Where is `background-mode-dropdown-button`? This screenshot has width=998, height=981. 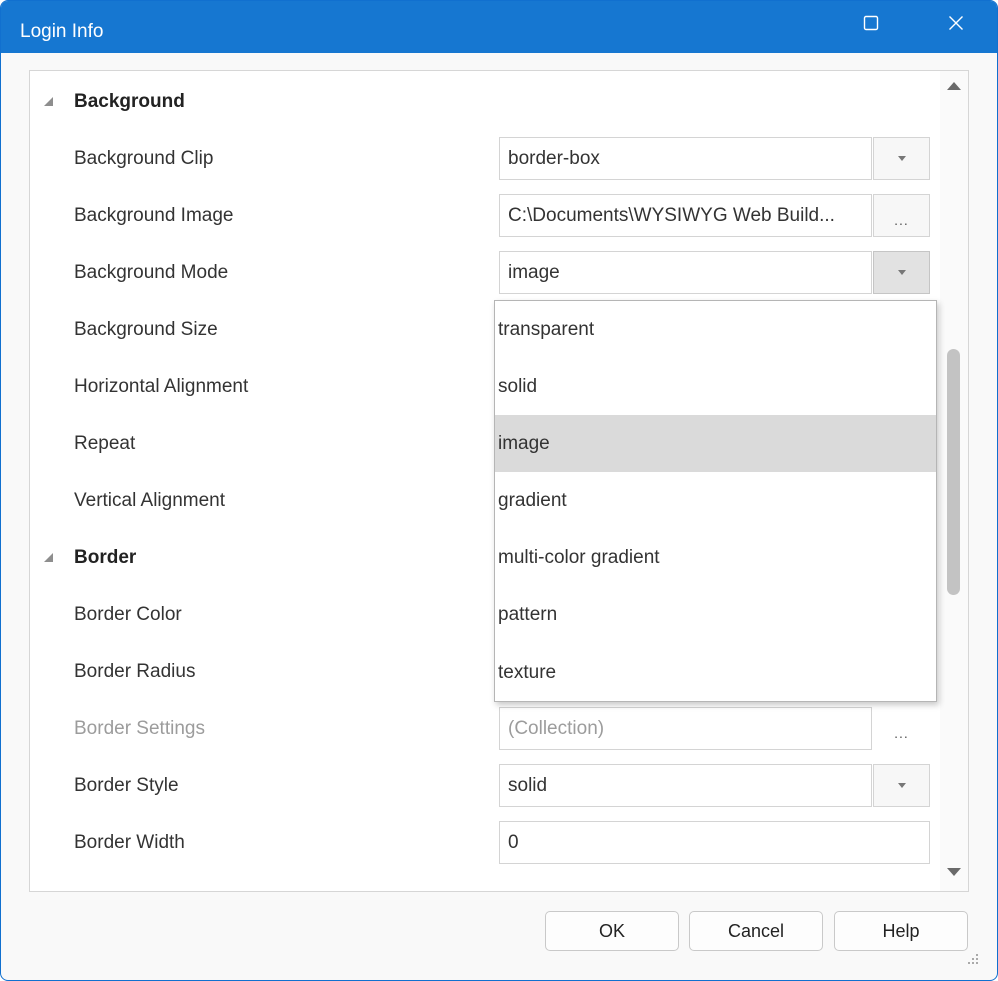
background-mode-dropdown-button is located at coordinates (901, 272).